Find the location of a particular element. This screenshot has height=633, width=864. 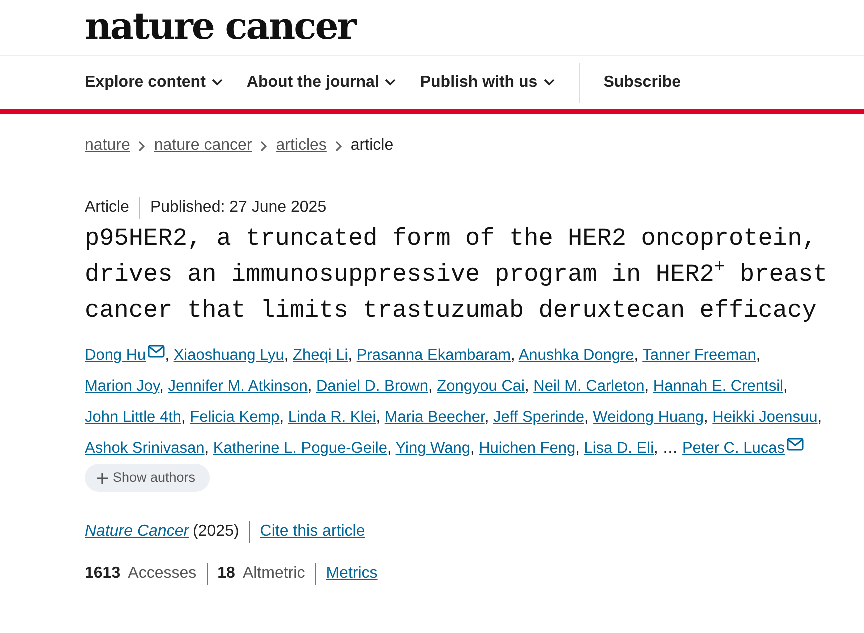

author-link: Maria Beecher is located at coordinates (434, 417).